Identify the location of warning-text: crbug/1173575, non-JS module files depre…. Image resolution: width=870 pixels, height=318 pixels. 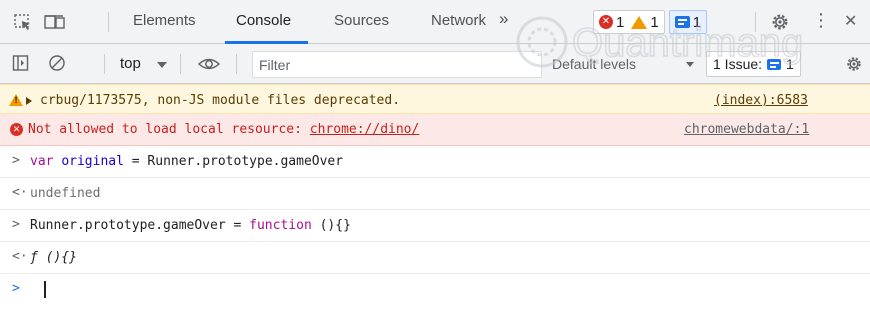
(220, 100).